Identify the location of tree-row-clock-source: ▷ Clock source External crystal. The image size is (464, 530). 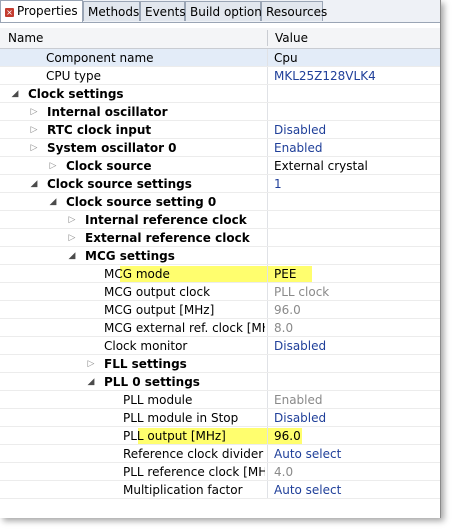
(220, 166).